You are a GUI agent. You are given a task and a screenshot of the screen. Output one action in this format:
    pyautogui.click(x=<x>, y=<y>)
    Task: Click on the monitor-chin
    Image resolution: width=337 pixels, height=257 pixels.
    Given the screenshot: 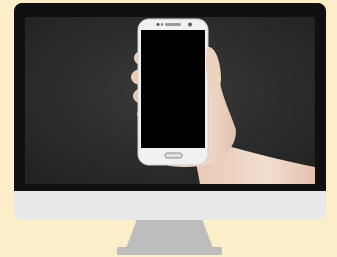 What is the action you would take?
    pyautogui.click(x=170, y=205)
    